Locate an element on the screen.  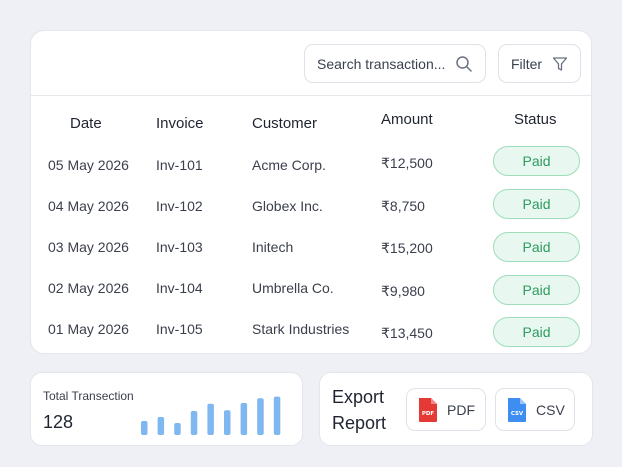
export-pdf-button: PDF PDF is located at coordinates (446, 409).